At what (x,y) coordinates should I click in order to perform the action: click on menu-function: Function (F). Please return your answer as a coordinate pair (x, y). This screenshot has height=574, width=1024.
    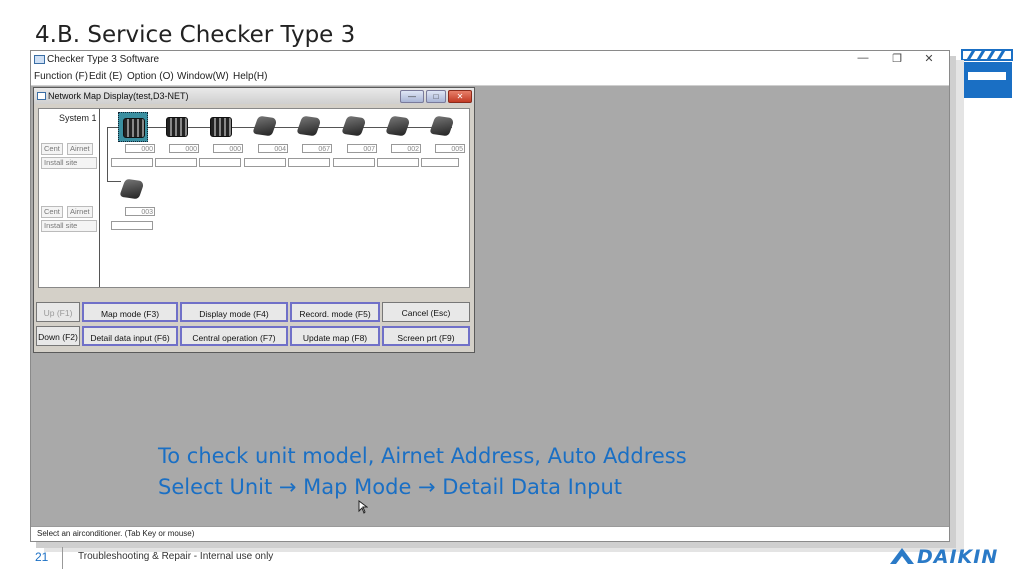
    Looking at the image, I should click on (61, 76).